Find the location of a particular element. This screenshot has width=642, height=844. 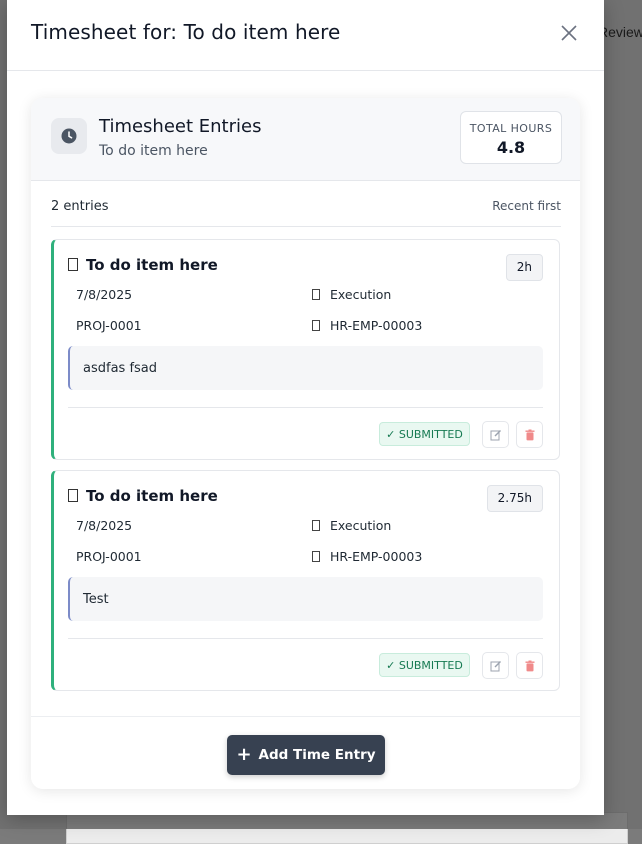

total-hours-box: TOTAL HOURS 4.8 is located at coordinates (511, 137).